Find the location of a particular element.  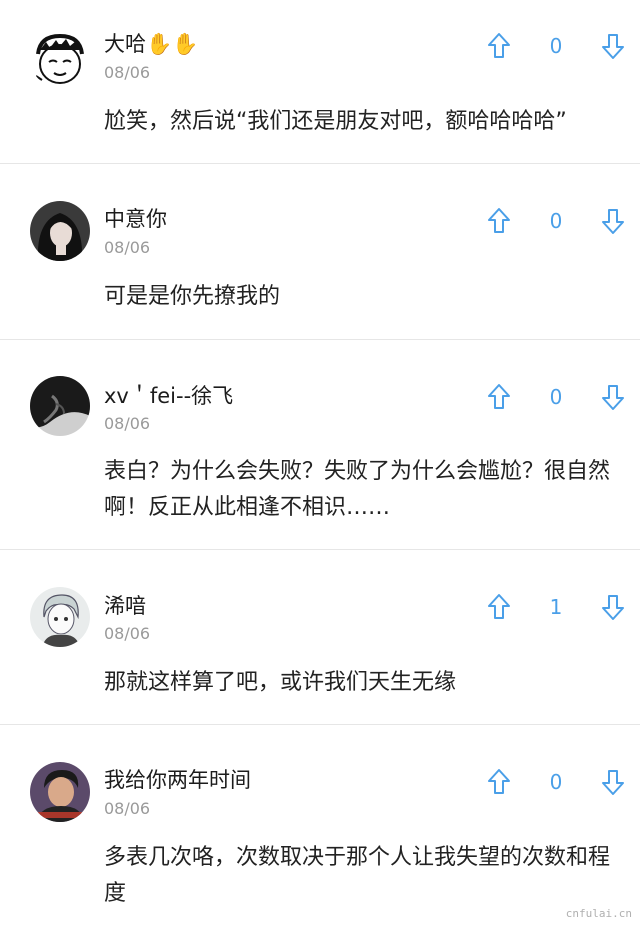

username: 大哈✋✋ is located at coordinates (151, 44).